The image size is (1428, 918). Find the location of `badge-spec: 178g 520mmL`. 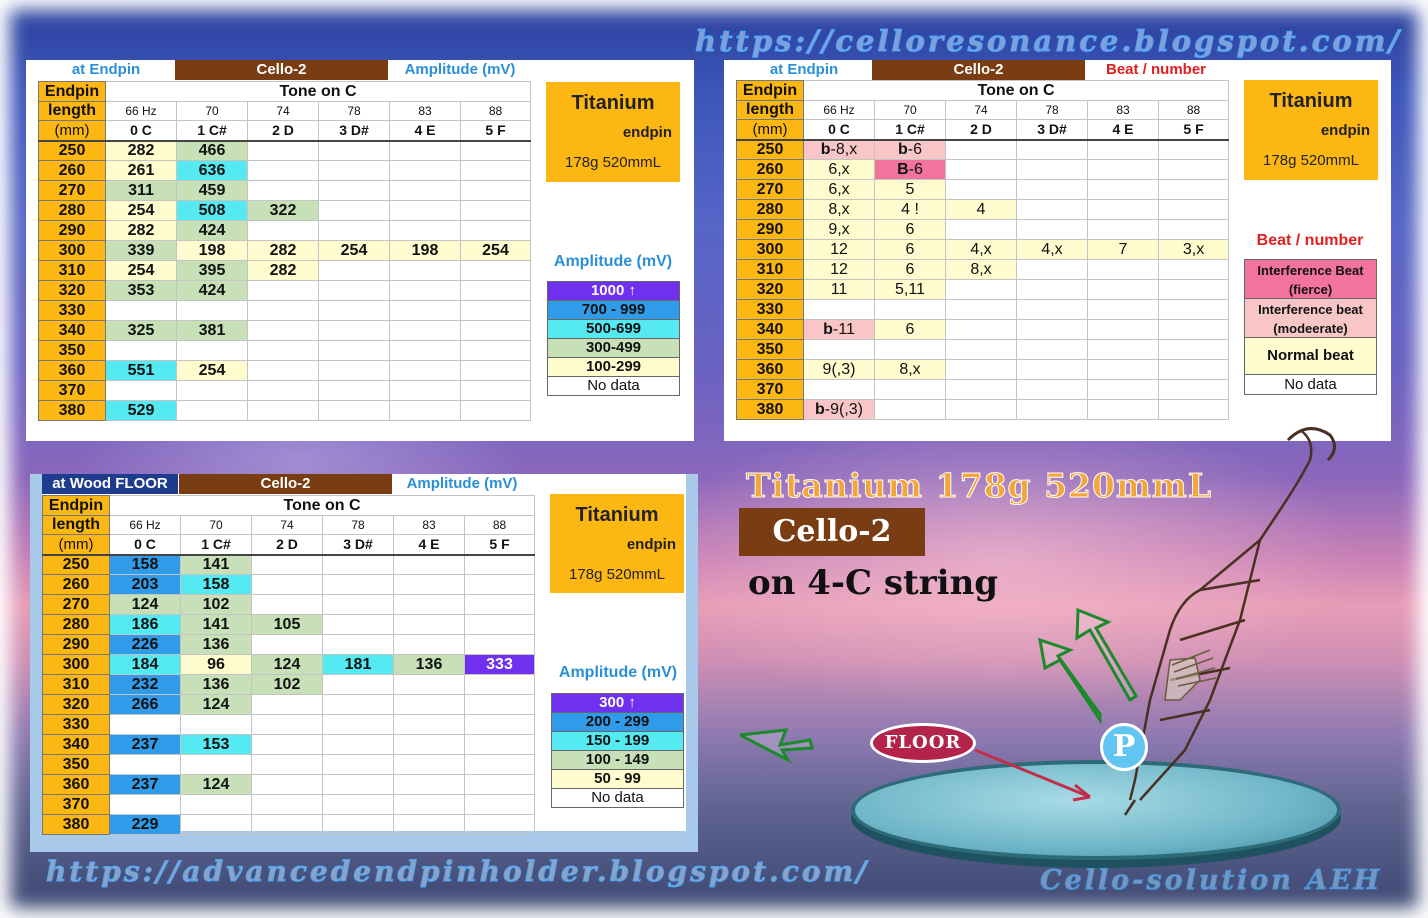

badge-spec: 178g 520mmL is located at coordinates (1311, 160).